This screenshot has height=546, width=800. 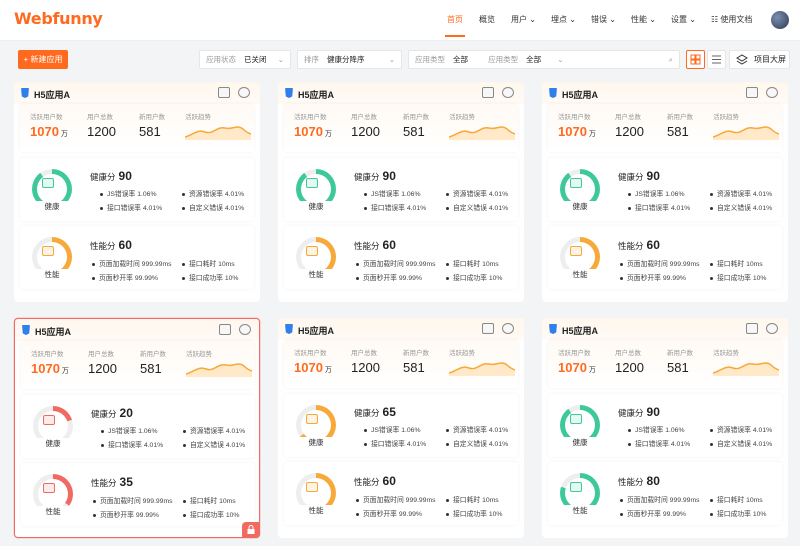 What do you see at coordinates (553, 93) in the screenshot?
I see `html5-icon` at bounding box center [553, 93].